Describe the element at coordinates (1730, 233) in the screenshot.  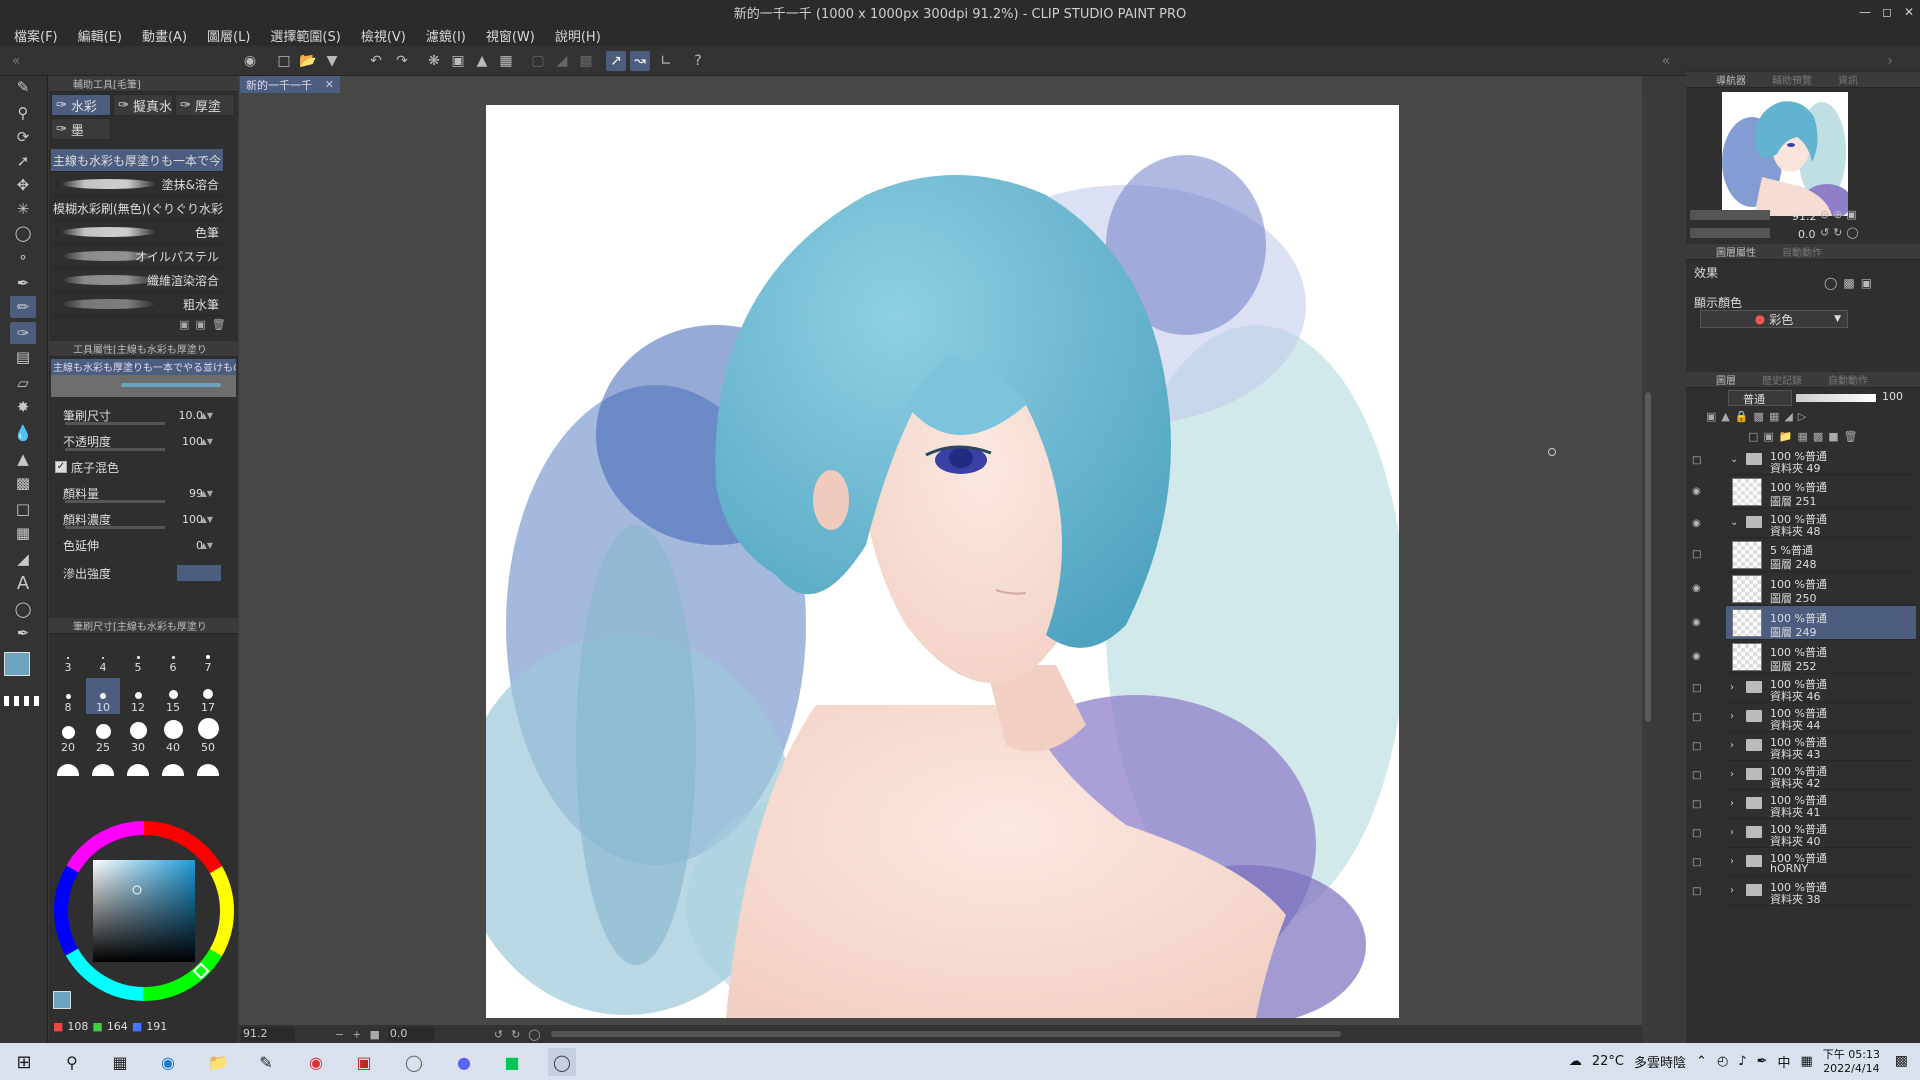
I see `navigator-rotate-slider` at that location.